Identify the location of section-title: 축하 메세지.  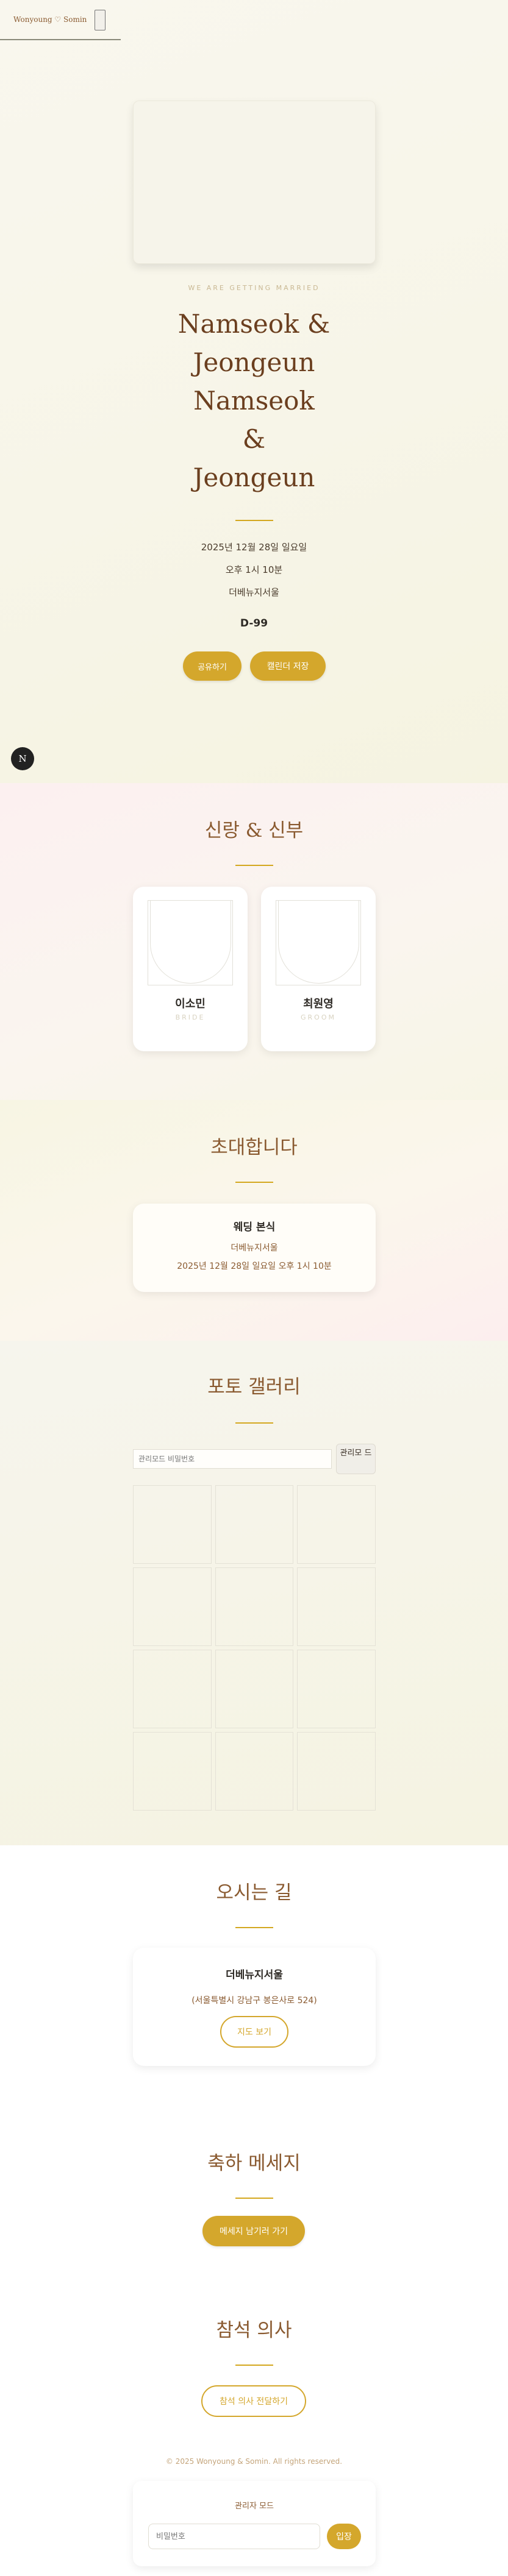
(254, 2163).